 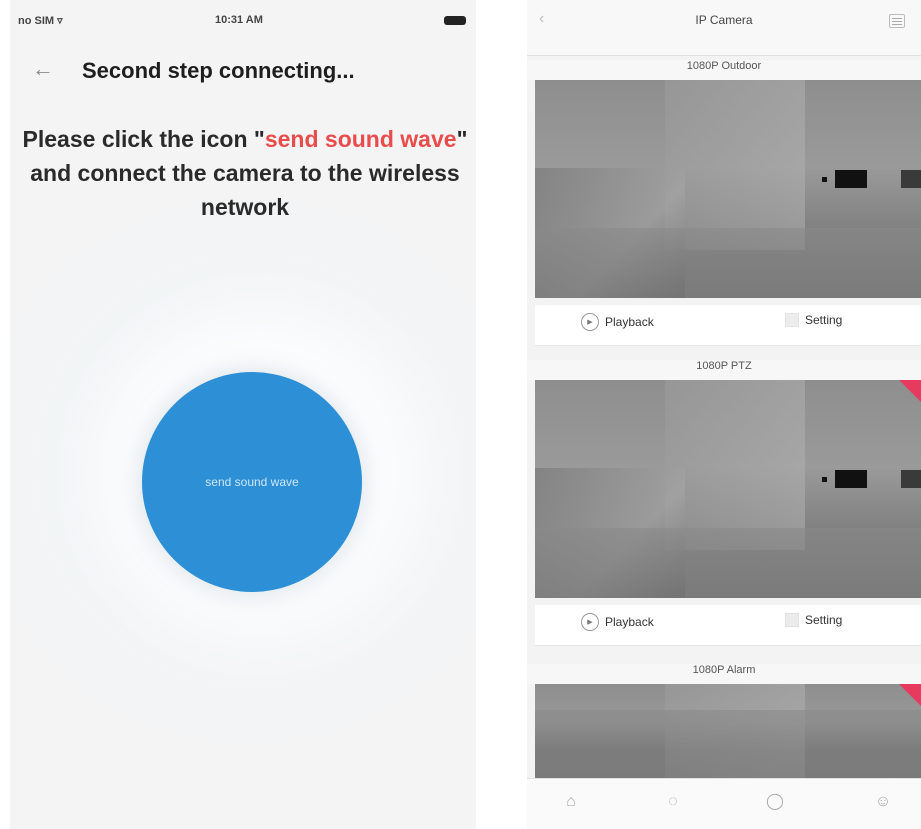 I want to click on camera-feed-outdoor, so click(x=728, y=189).